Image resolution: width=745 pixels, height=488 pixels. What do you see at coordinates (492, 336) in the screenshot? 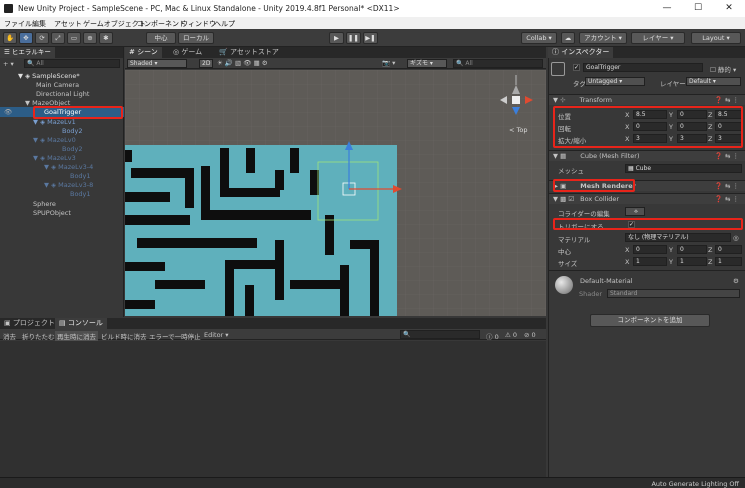
I see `log-count: ⓘ 0` at bounding box center [492, 336].